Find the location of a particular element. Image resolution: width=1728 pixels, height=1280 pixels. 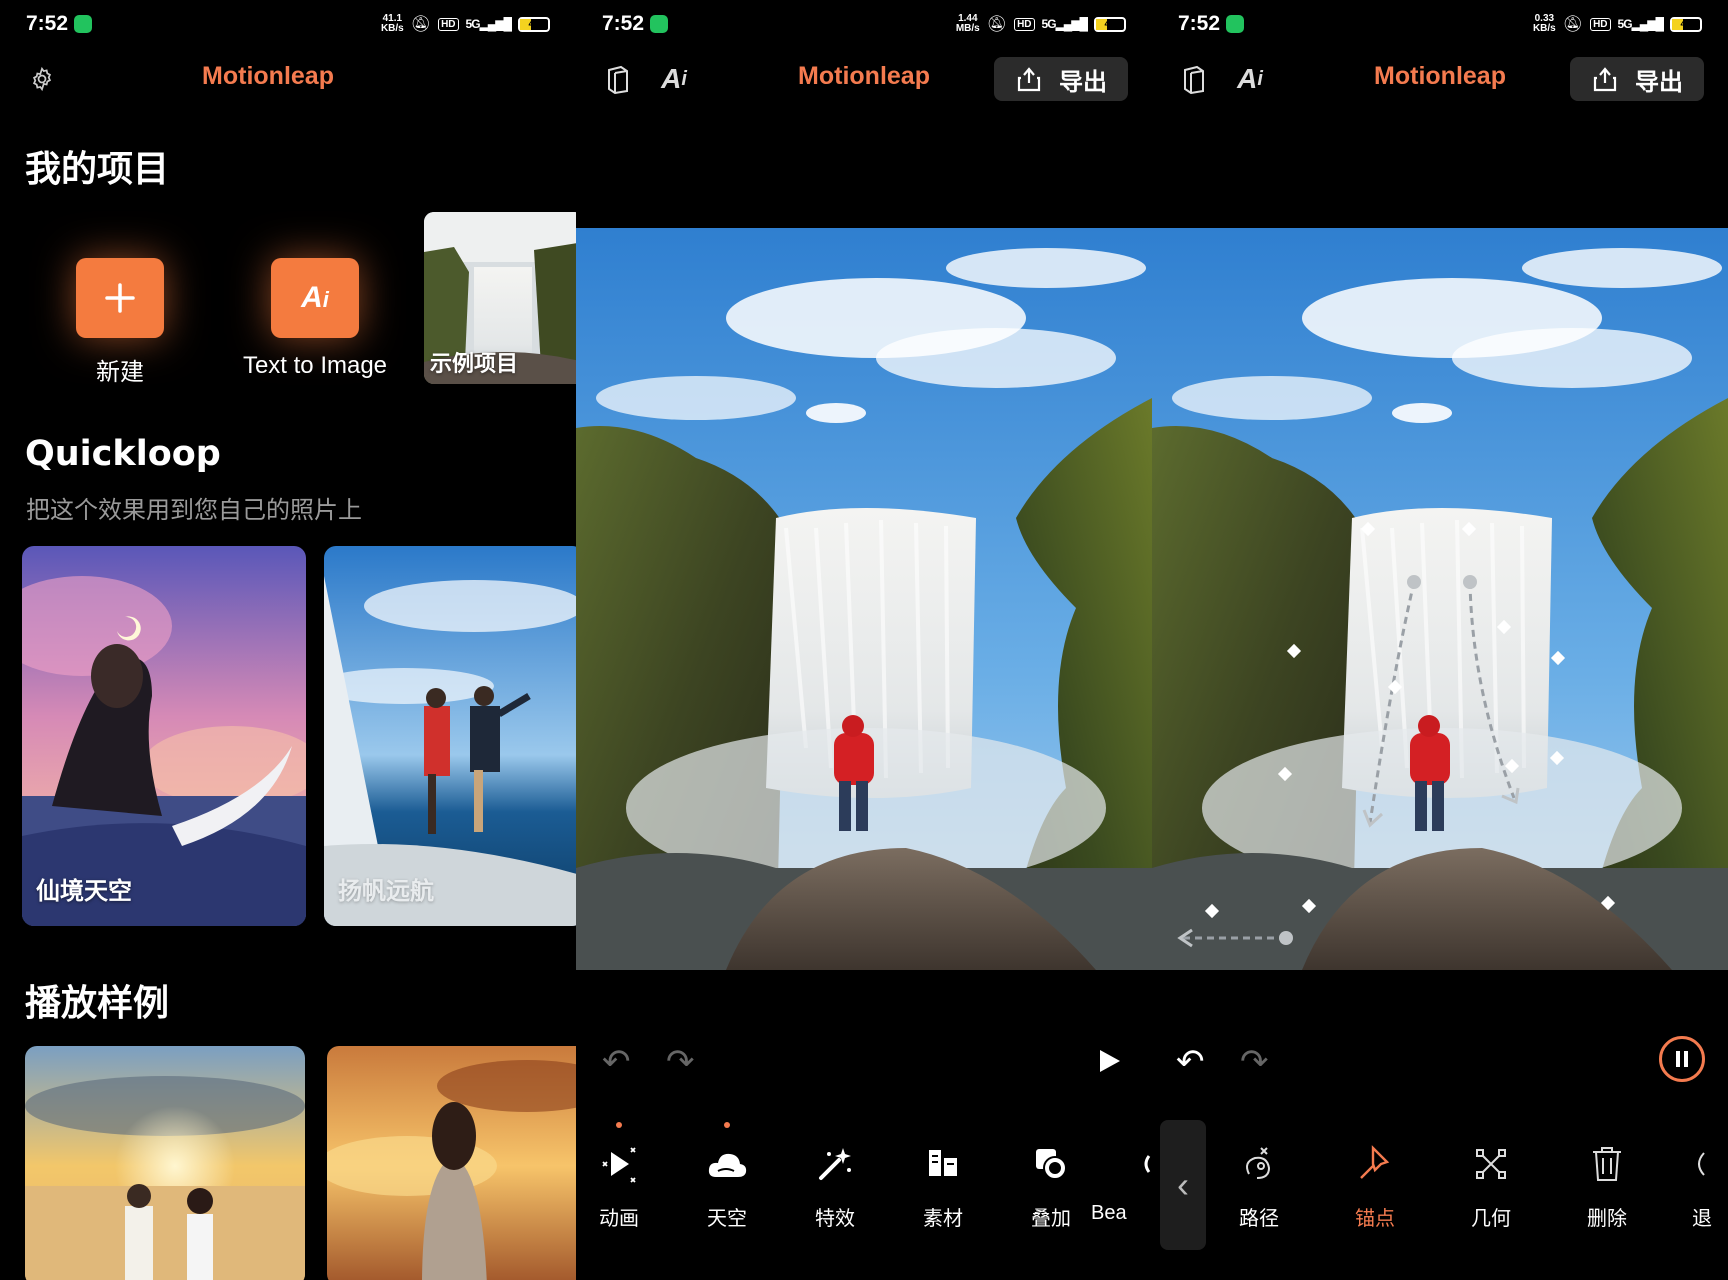

elements-icon is located at coordinates (943, 1164).